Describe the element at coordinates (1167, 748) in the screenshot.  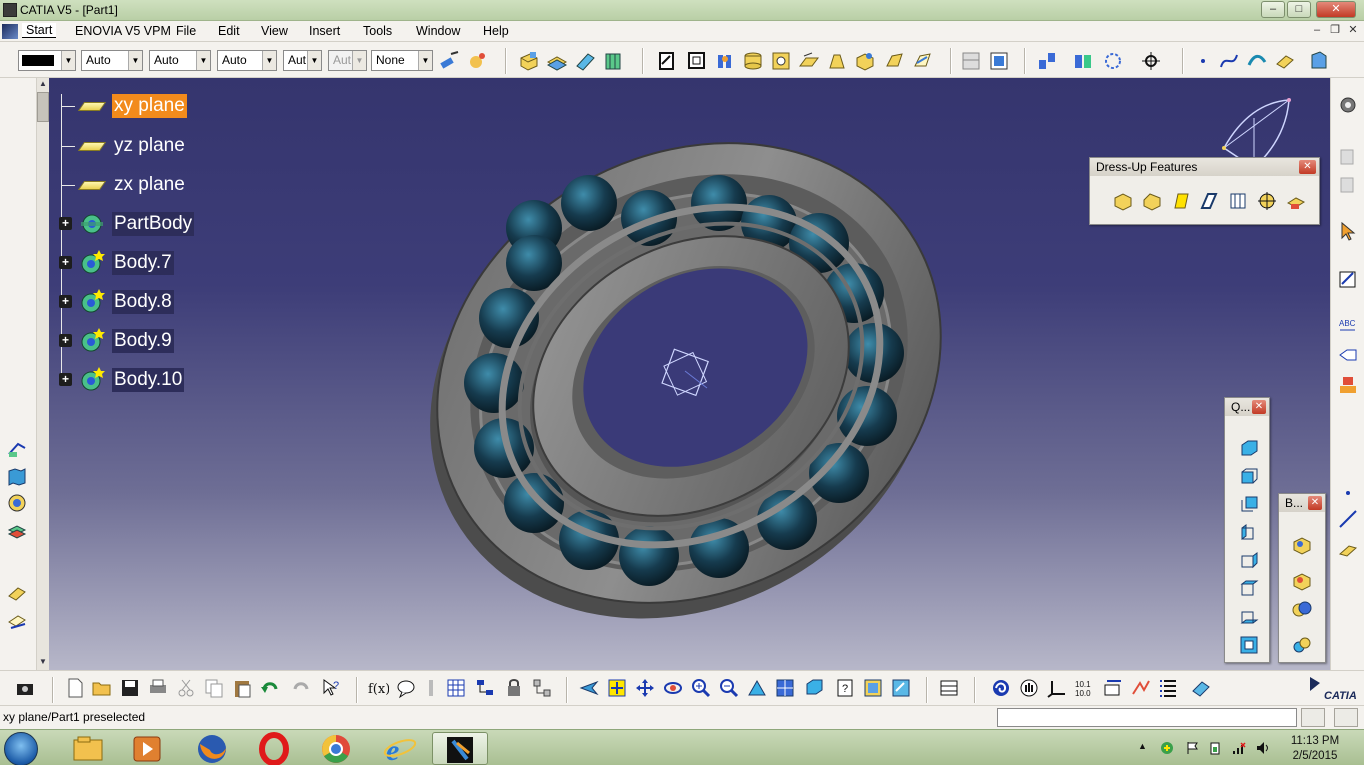
I see `network-add-icon` at that location.